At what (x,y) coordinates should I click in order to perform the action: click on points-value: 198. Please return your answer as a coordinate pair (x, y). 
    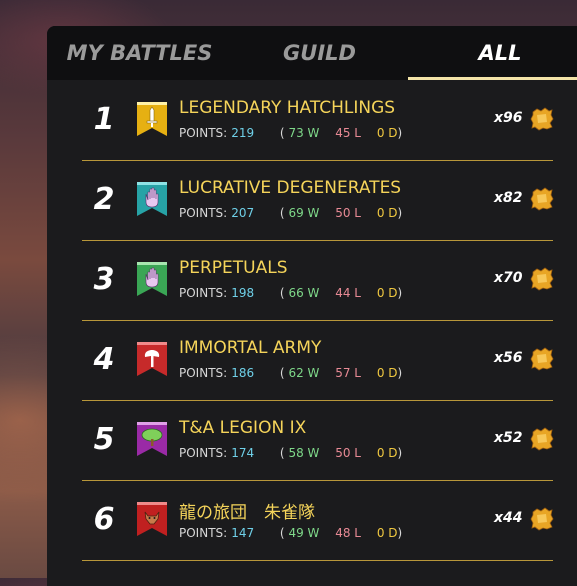
    Looking at the image, I should click on (243, 293).